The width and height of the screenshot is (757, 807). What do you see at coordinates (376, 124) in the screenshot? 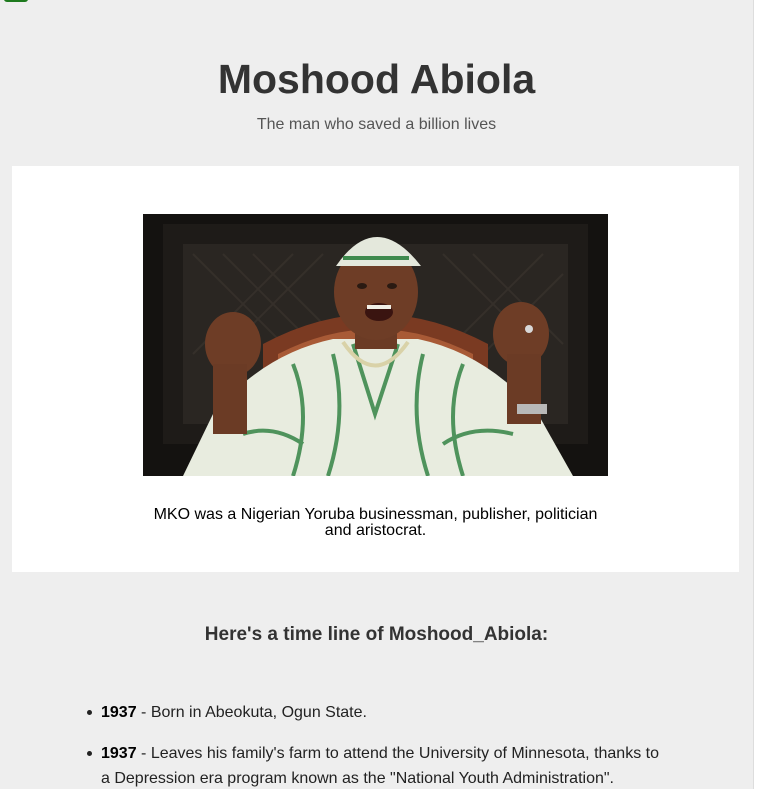
I see `page-subtitle: The man who saved a billion lives` at bounding box center [376, 124].